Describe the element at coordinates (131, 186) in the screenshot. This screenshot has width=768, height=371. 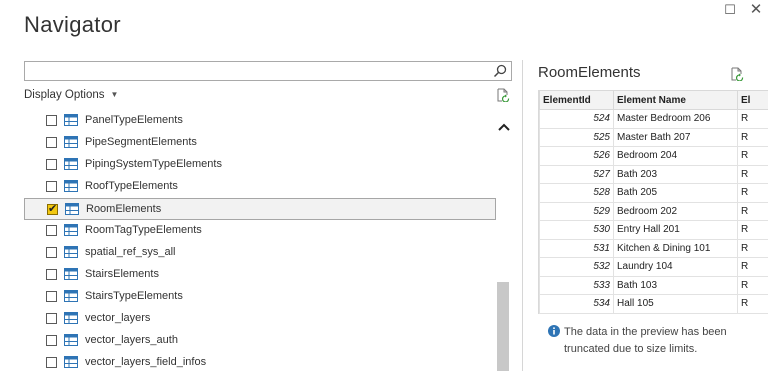
I see `nav-item-label: RoofTypeElements` at that location.